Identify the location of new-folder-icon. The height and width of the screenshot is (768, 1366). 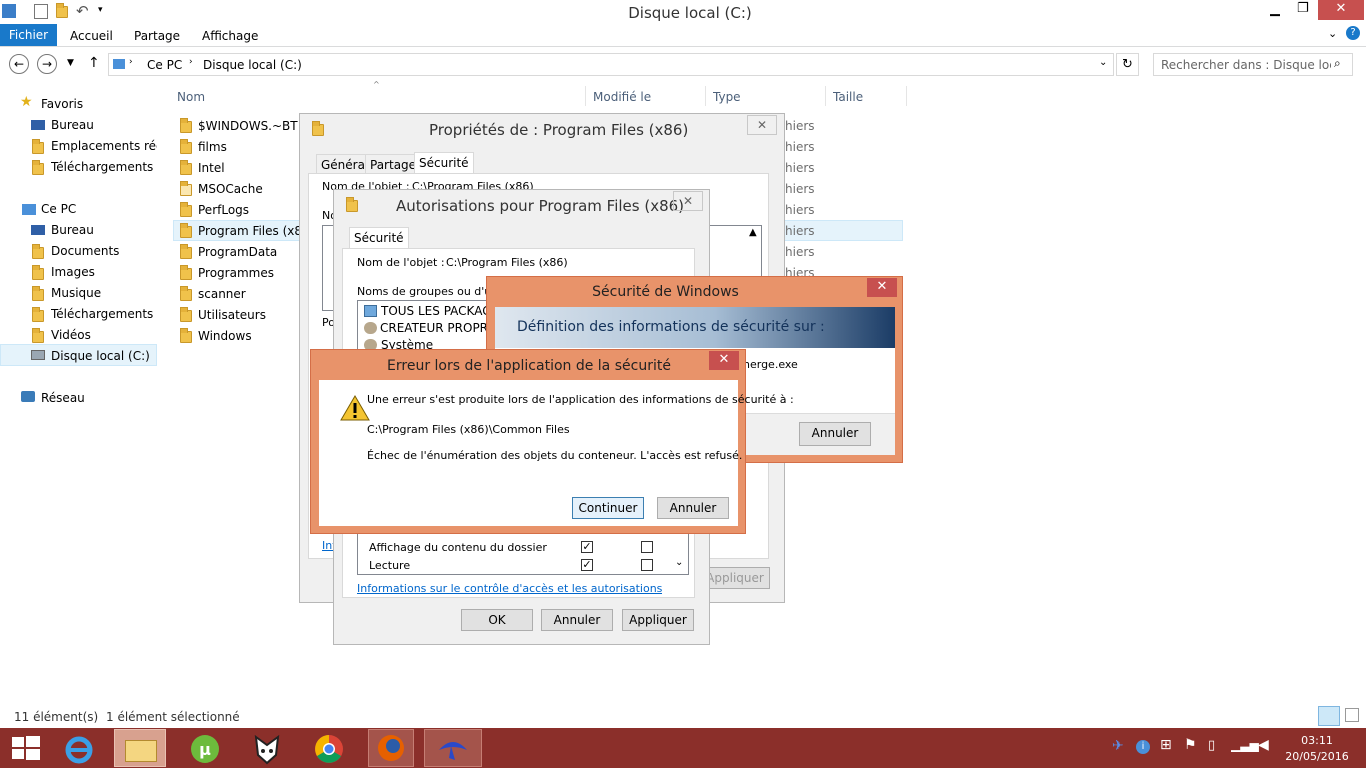
(62, 10).